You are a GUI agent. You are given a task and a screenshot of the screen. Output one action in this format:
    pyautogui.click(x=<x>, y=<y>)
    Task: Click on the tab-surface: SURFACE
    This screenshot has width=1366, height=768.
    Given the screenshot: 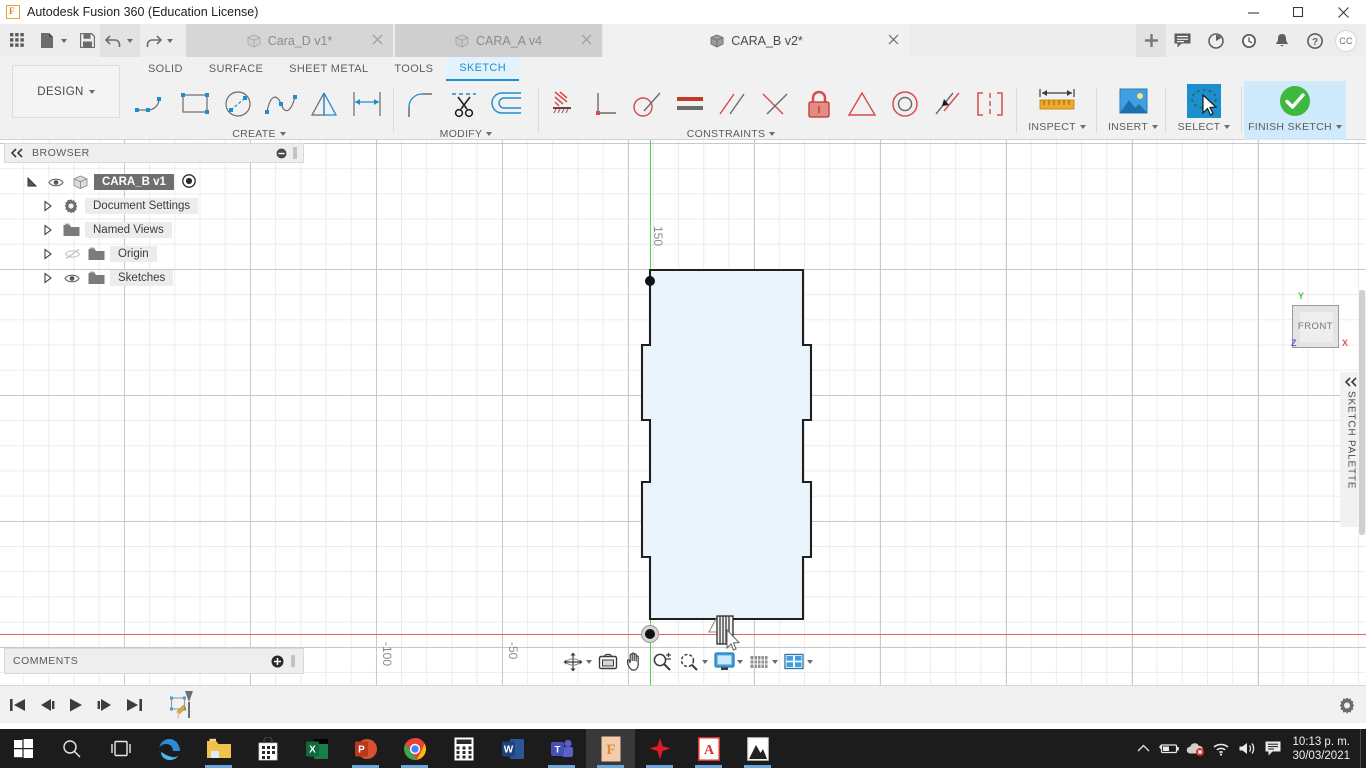 What is the action you would take?
    pyautogui.click(x=236, y=69)
    